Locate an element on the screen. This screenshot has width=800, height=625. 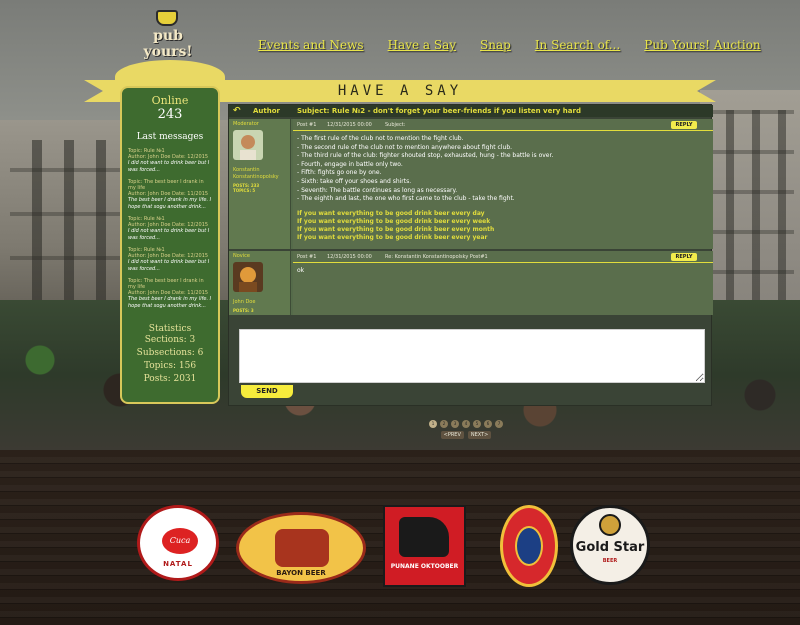
online-count: 243 is located at coordinates (170, 114).